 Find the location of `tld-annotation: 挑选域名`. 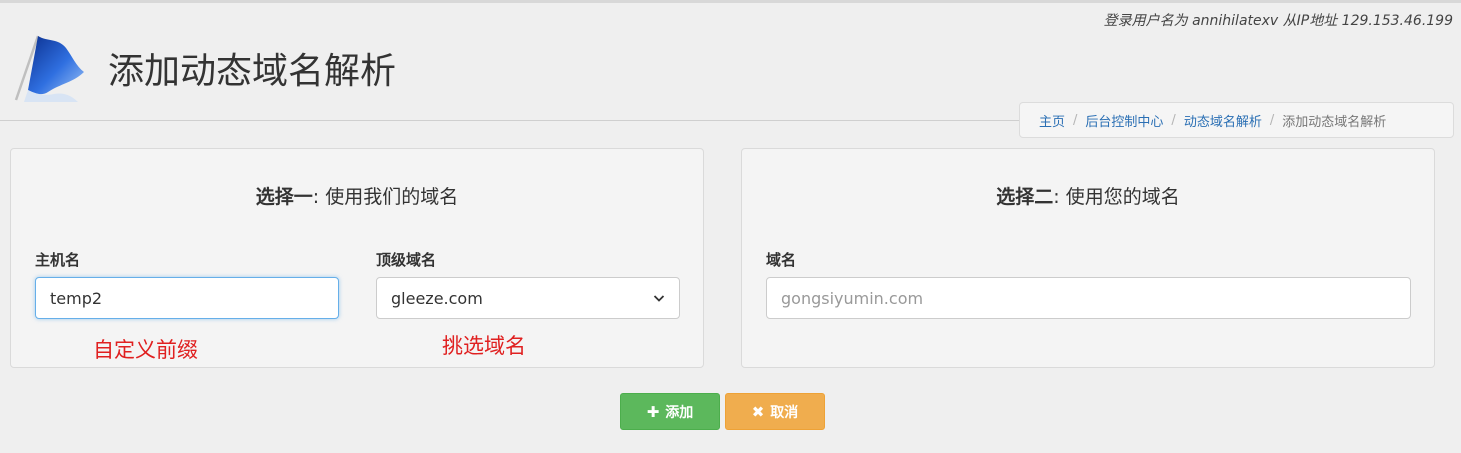

tld-annotation: 挑选域名 is located at coordinates (484, 346).